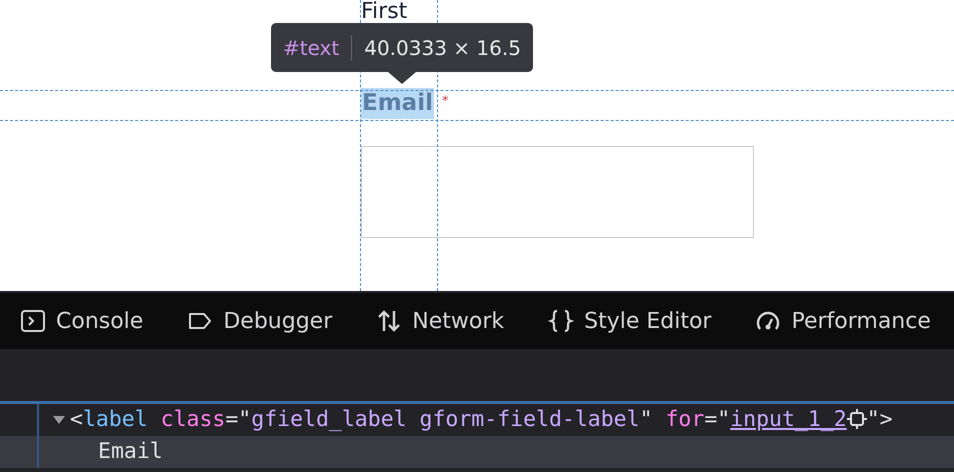 This screenshot has height=472, width=954. I want to click on code-line: <label class="gfield_label gform-field-label" for="input_1_2 ">, so click(481, 420).